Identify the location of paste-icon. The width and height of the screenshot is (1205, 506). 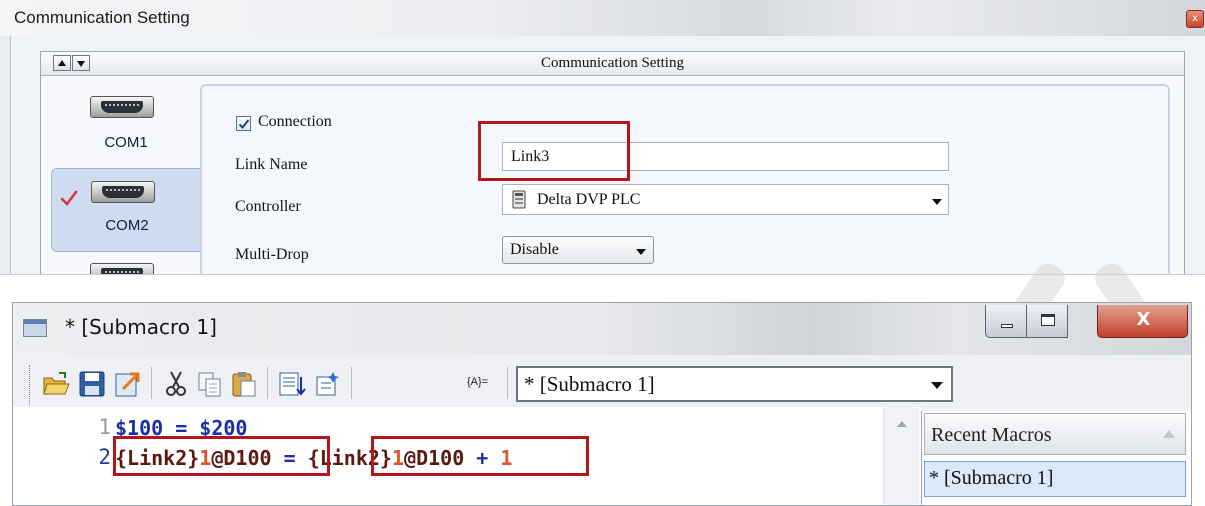
(244, 384).